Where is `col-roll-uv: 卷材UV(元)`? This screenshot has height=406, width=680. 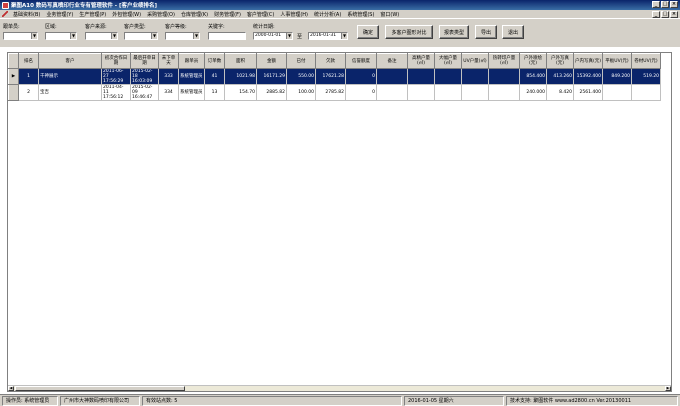 col-roll-uv: 卷材UV(元) is located at coordinates (646, 61).